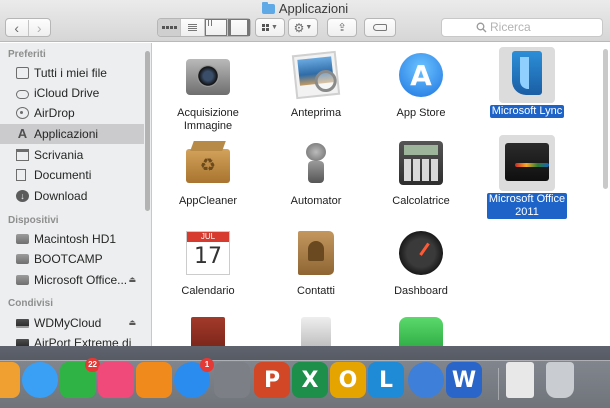  Describe the element at coordinates (560, 380) in the screenshot. I see `trash-icon` at that location.